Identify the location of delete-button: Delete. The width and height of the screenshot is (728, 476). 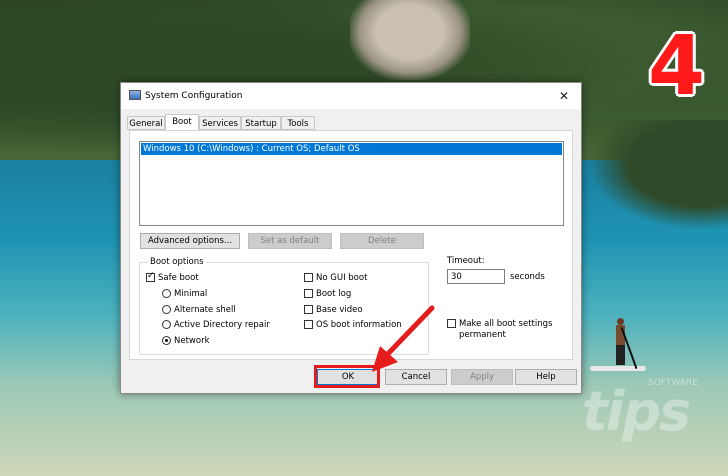
(382, 241).